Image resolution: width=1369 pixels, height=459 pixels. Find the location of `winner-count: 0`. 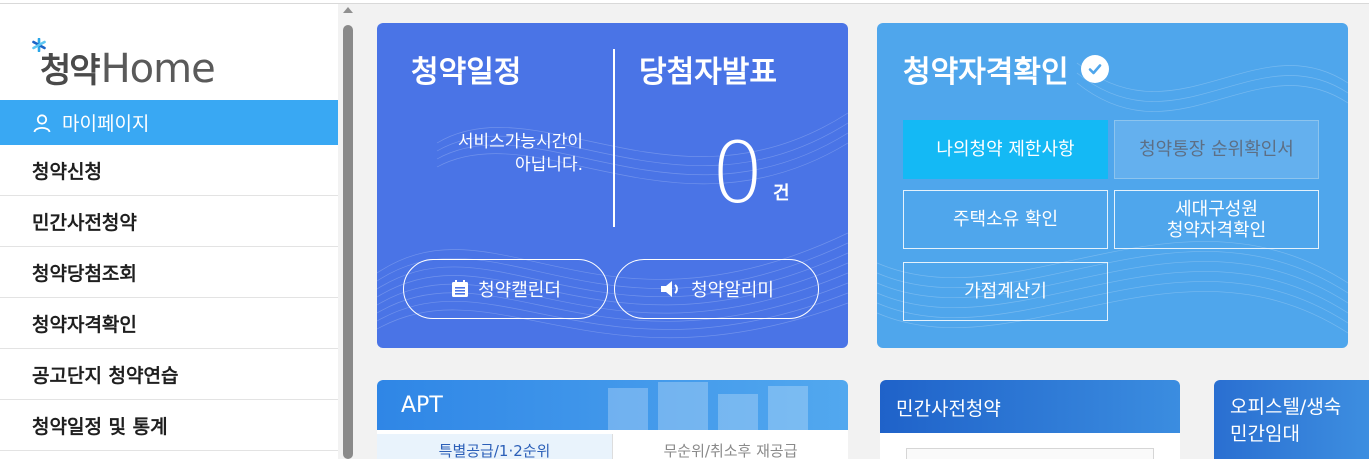

winner-count: 0 is located at coordinates (738, 173).